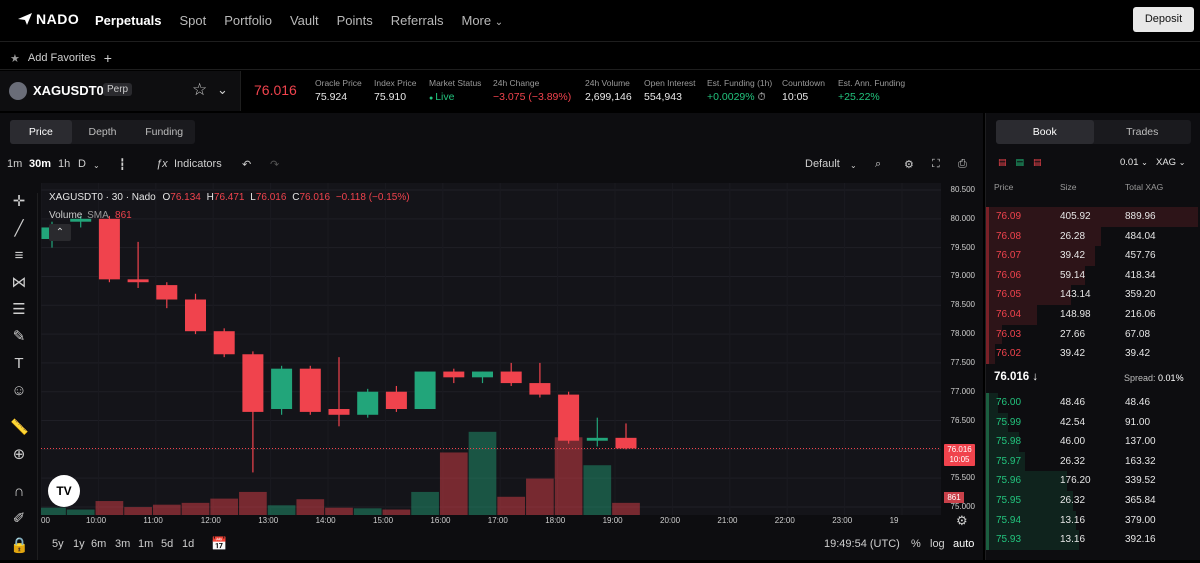 This screenshot has height=563, width=1200. Describe the element at coordinates (1134, 162) in the screenshot. I see `tick-size-select: 0.01 ⌄` at that location.